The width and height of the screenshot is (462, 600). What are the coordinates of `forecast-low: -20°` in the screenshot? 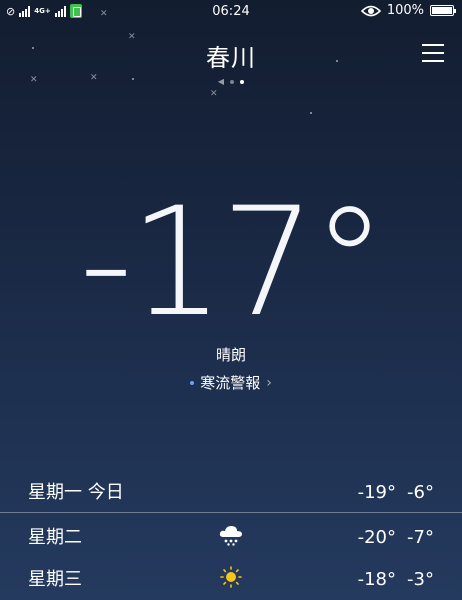 It's located at (376, 537).